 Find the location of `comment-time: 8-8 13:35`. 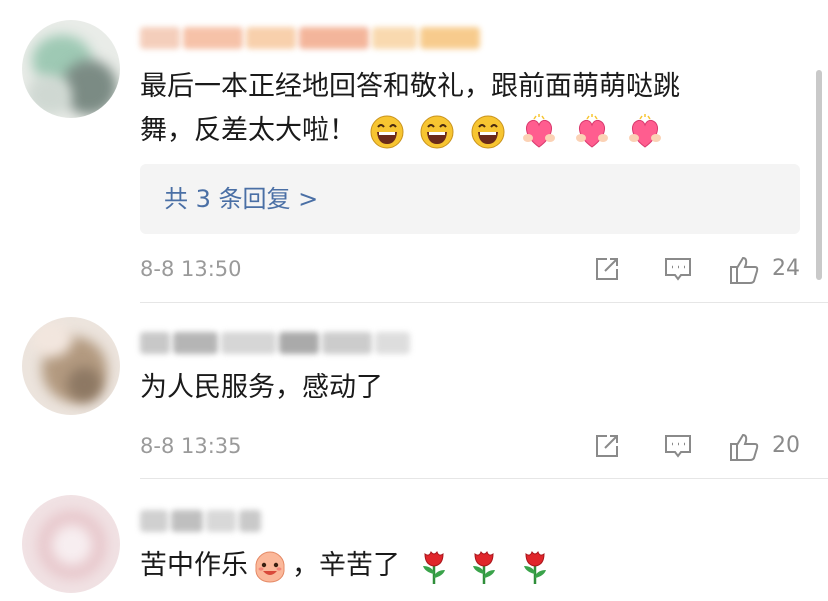

comment-time: 8-8 13:35 is located at coordinates (191, 446).